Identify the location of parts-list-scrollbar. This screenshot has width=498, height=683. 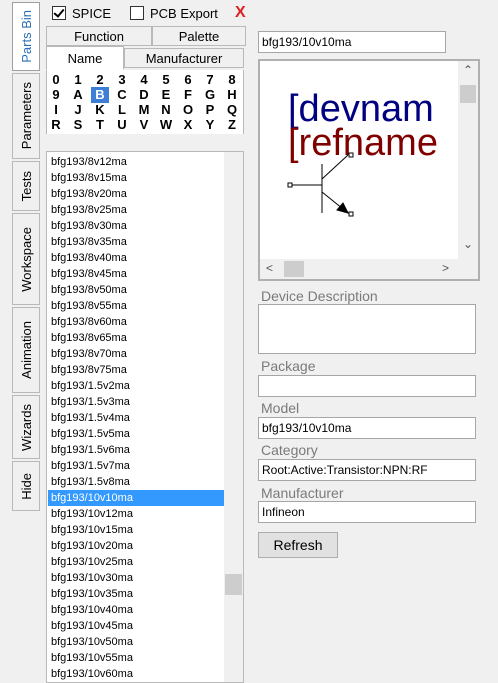
(233, 417).